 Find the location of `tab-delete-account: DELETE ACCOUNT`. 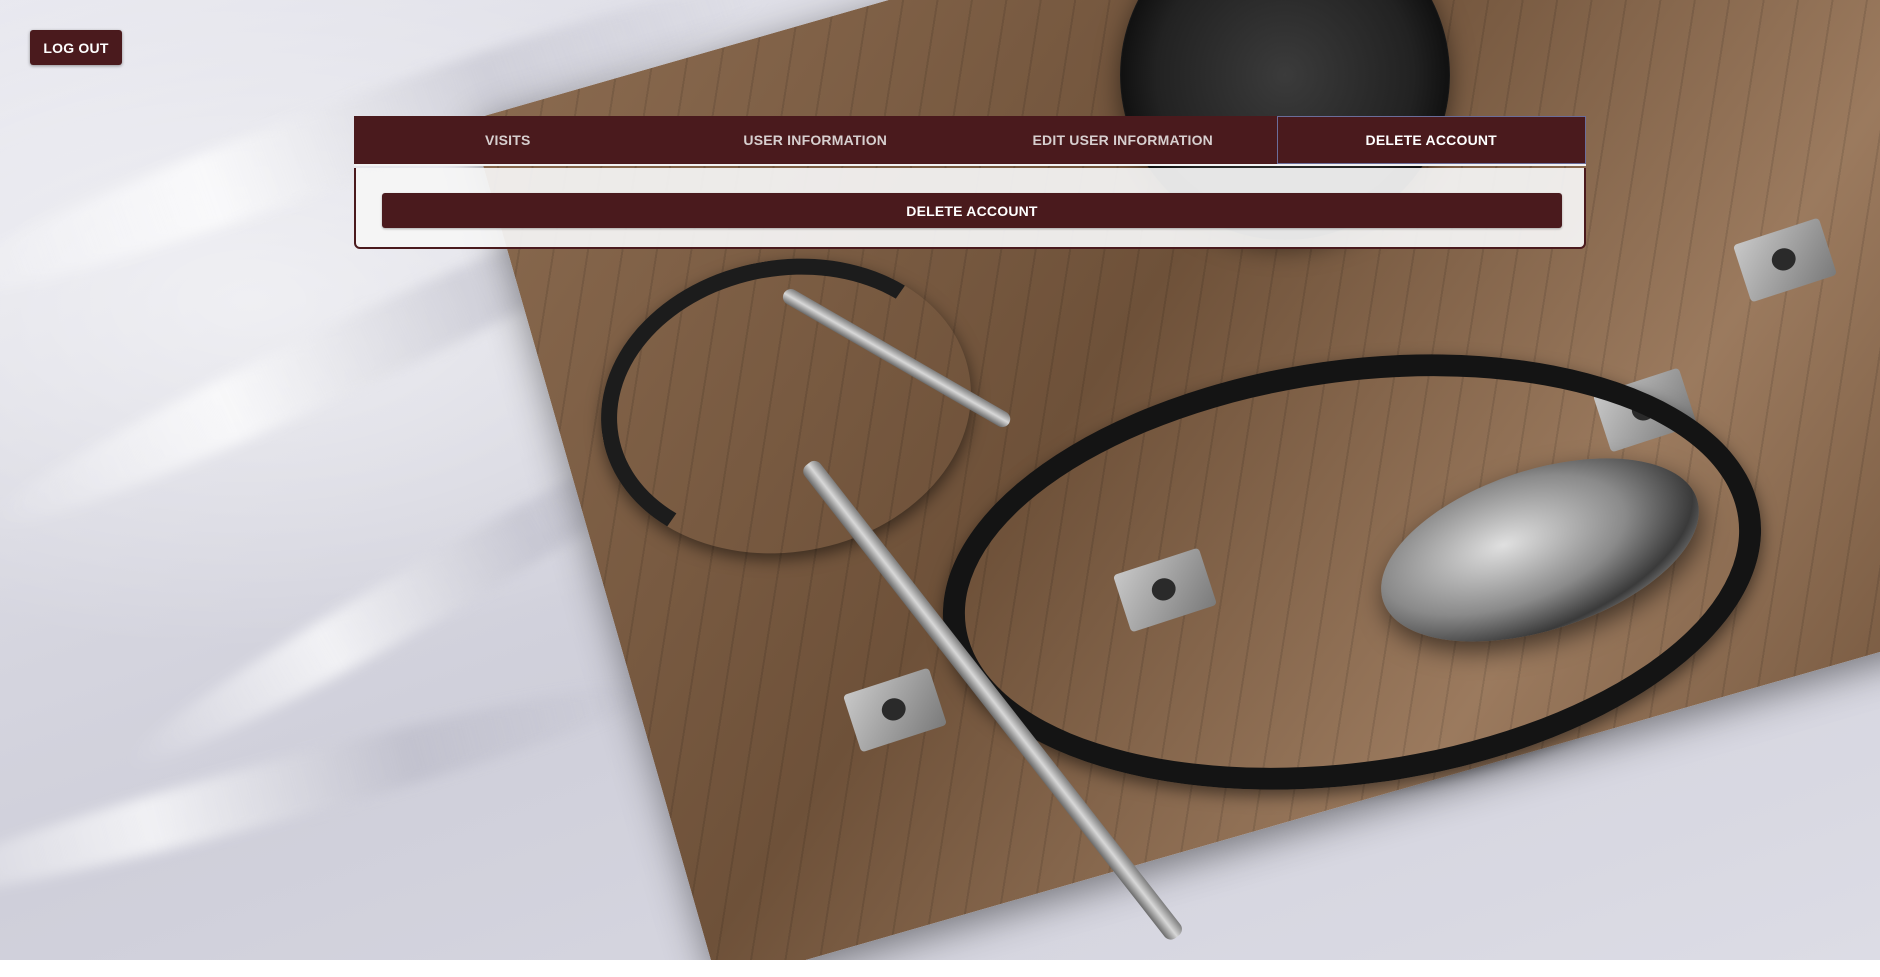

tab-delete-account: DELETE ACCOUNT is located at coordinates (1431, 140).